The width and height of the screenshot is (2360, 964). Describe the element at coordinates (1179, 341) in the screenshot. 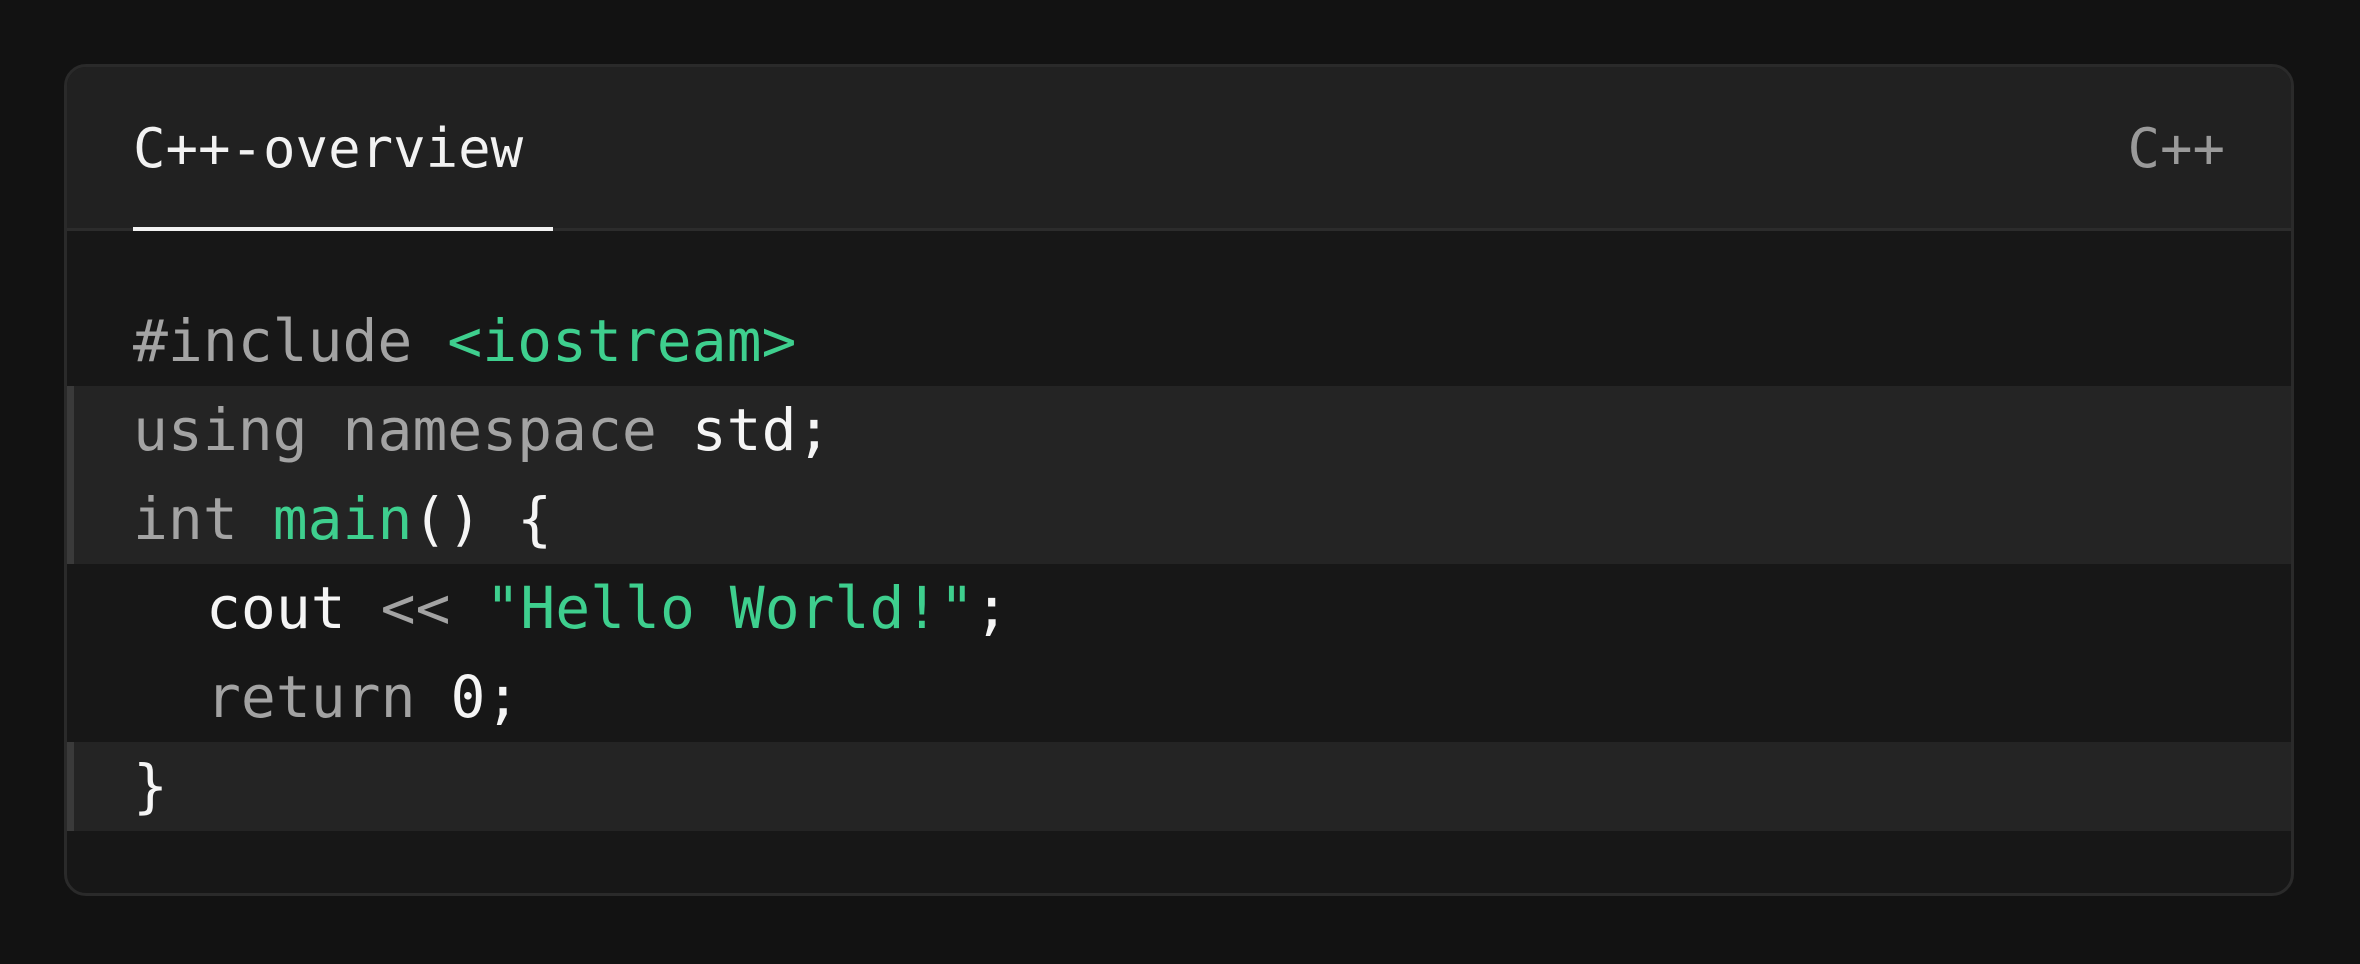

I see `code-line-1: #include <iostream>` at that location.